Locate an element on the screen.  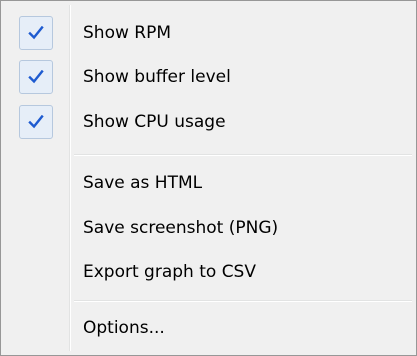
menu-item-show-cpu-usage: Show CPU usage is located at coordinates (208, 122).